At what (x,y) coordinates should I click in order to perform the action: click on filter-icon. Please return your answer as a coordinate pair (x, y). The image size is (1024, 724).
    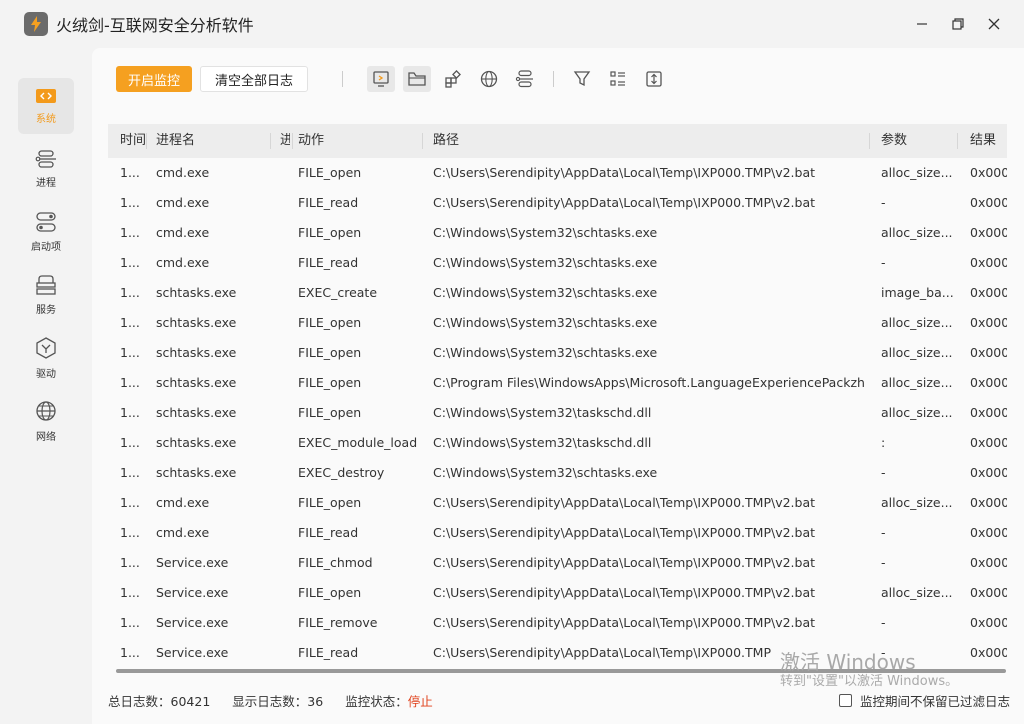
    Looking at the image, I should click on (582, 79).